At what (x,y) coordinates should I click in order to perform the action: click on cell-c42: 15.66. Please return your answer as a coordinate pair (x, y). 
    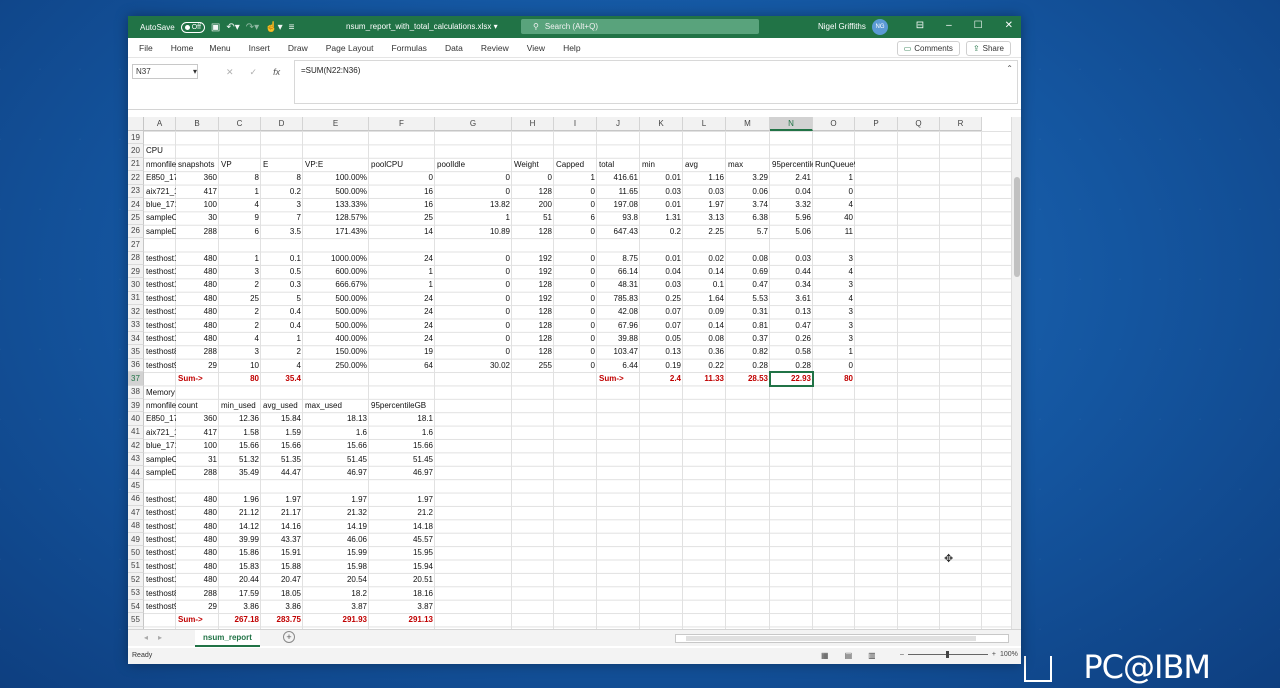
    Looking at the image, I should click on (240, 445).